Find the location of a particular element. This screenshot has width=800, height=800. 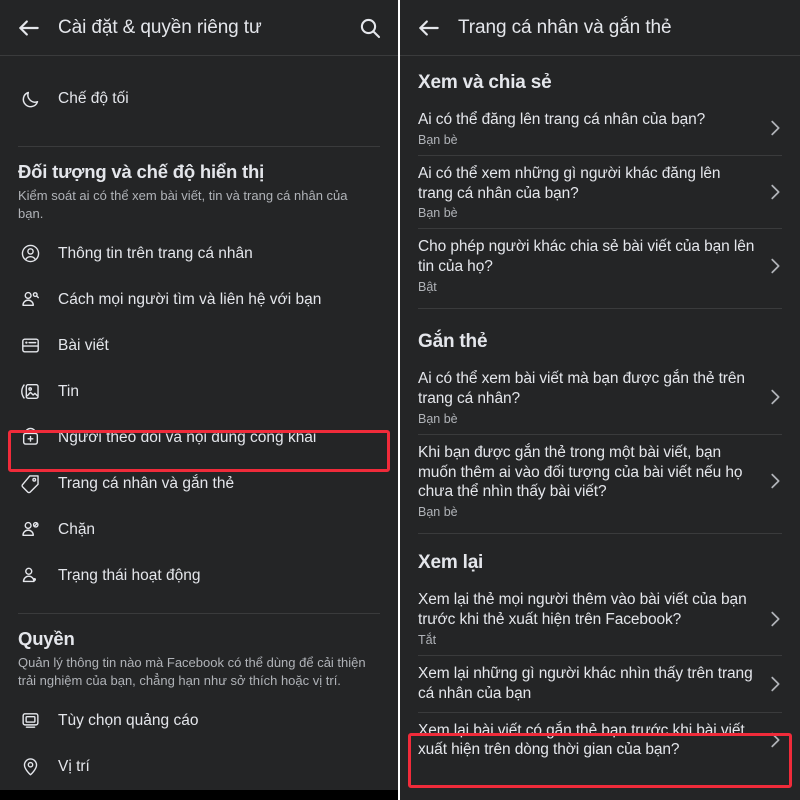

sidebar-item-posts: Bài viết is located at coordinates (199, 346).